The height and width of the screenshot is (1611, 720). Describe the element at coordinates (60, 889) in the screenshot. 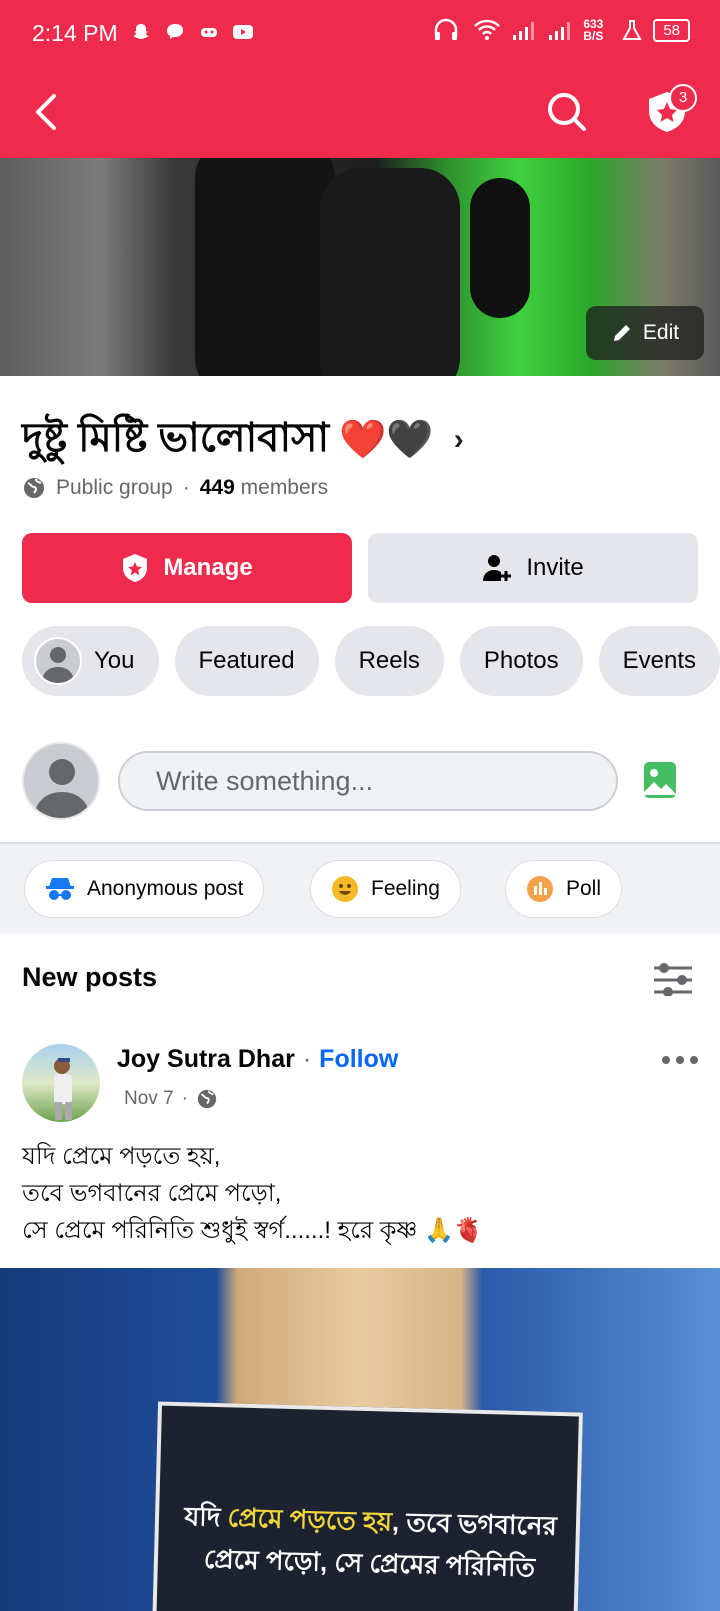

I see `incognito-icon` at that location.